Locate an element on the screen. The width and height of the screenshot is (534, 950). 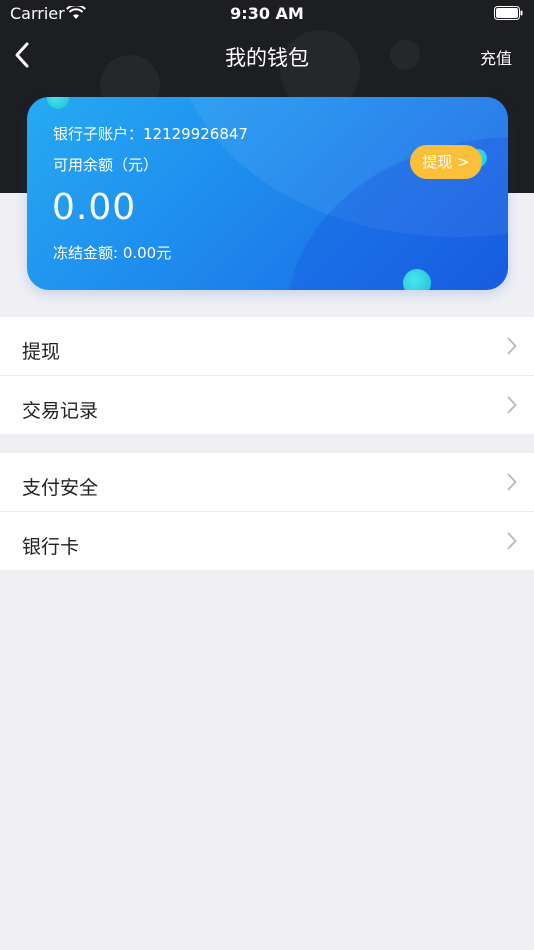
menu-item-label: 提现 is located at coordinates (41, 352).